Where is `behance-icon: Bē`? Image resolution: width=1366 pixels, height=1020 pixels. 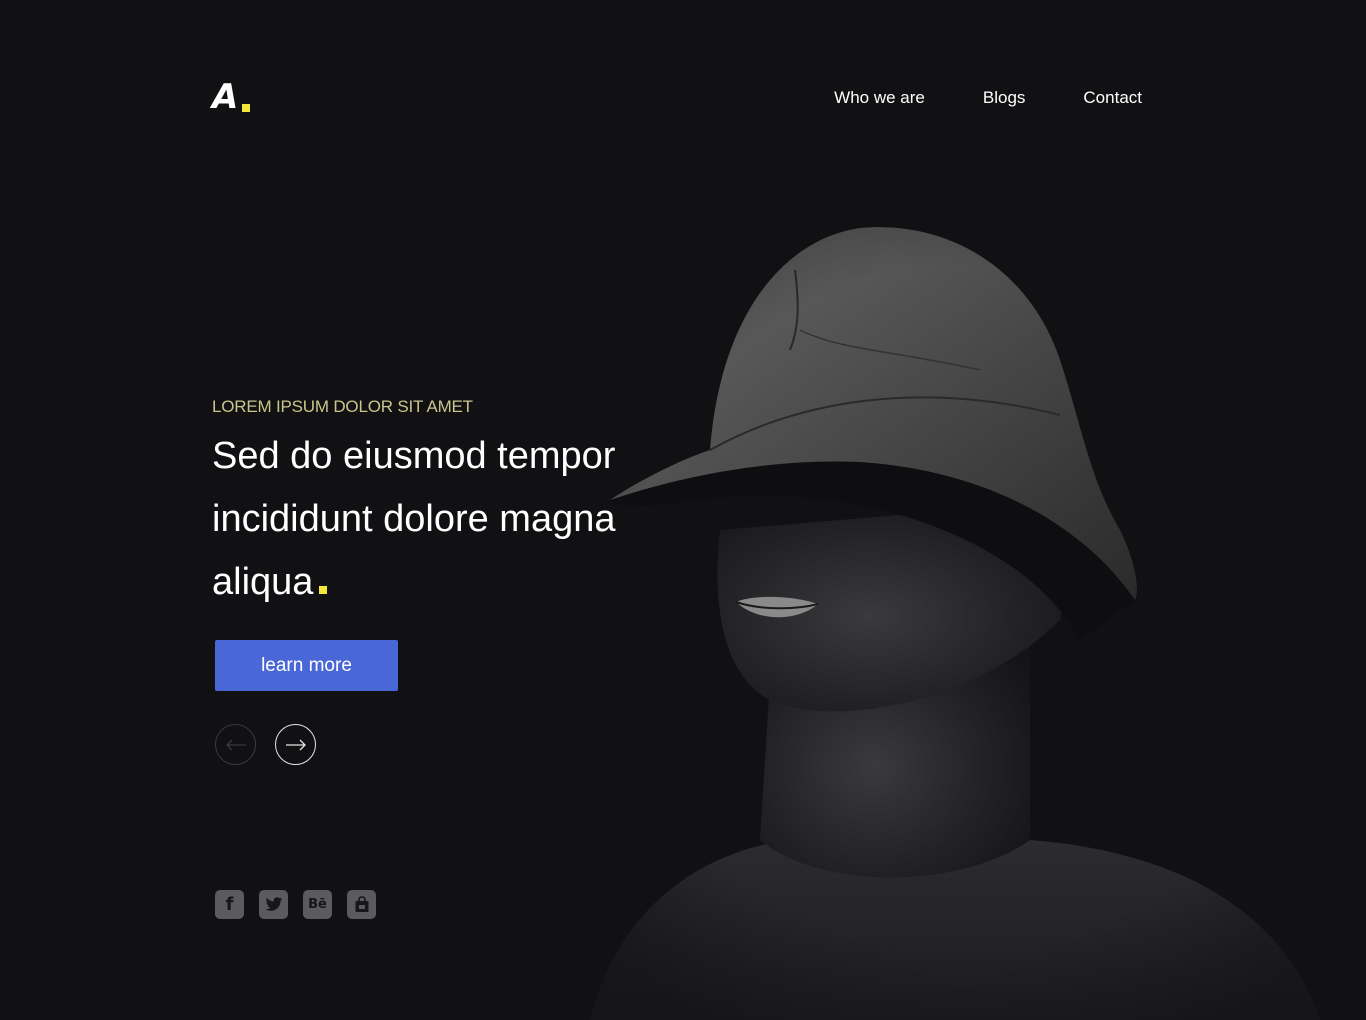 behance-icon: Bē is located at coordinates (317, 904).